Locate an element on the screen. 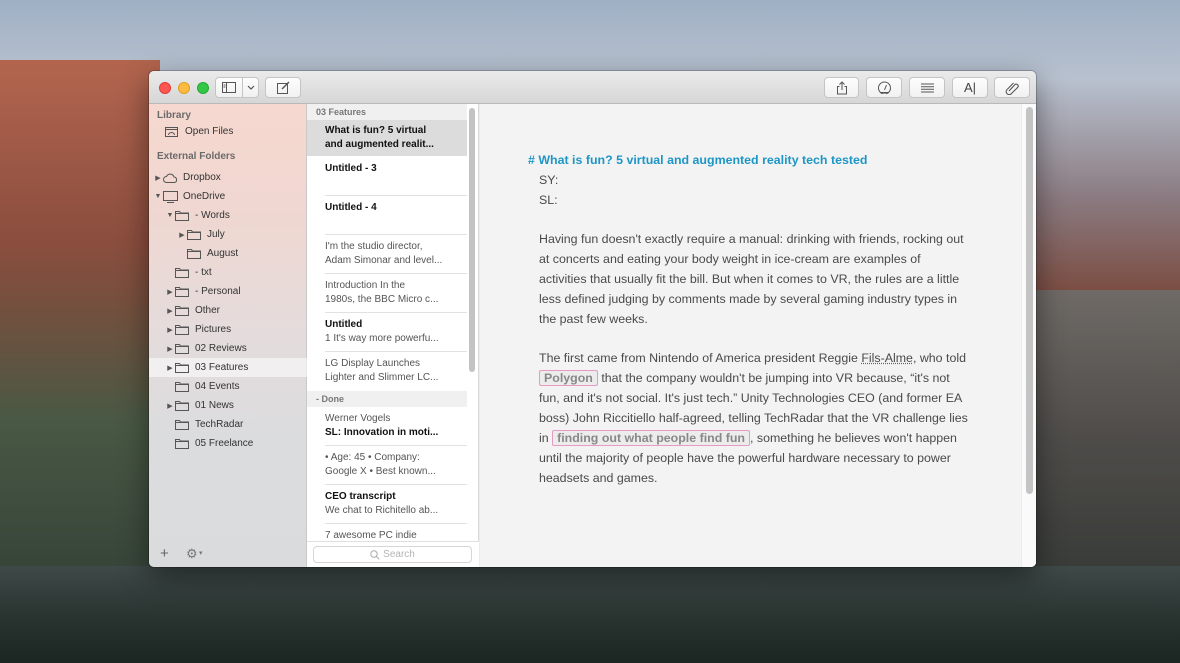 The height and width of the screenshot is (663, 1180). sidebar-item-label: 04 Events is located at coordinates (217, 386).